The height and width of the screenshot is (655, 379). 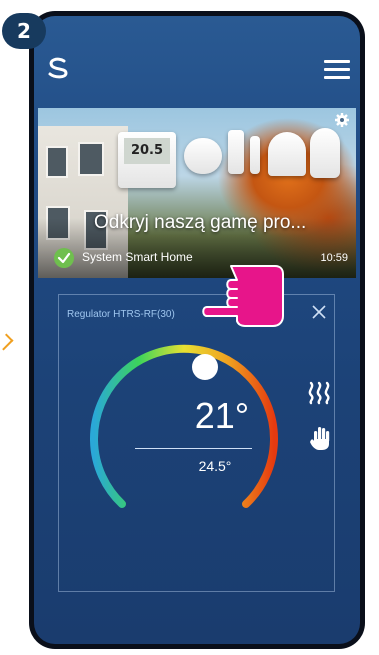 What do you see at coordinates (215, 466) in the screenshot?
I see `current-temperature: 24.5°` at bounding box center [215, 466].